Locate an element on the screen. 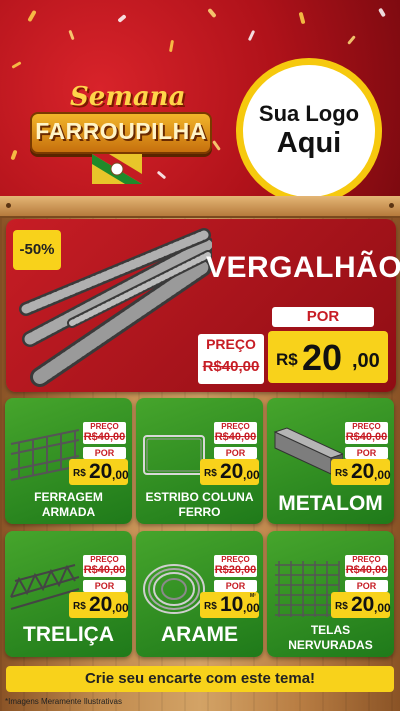 Image resolution: width=400 pixels, height=711 pixels. brand-title-line1: Semana is located at coordinates (128, 97).